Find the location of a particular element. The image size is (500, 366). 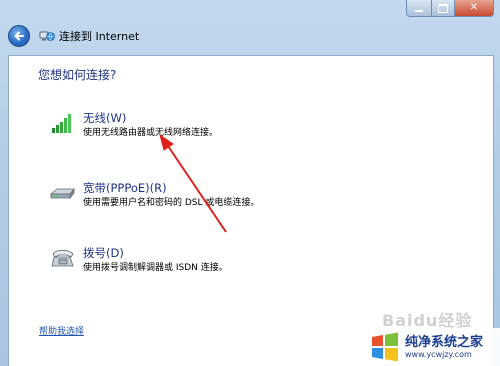

site-logo-url: www.ycwjzy.com is located at coordinates (438, 354).